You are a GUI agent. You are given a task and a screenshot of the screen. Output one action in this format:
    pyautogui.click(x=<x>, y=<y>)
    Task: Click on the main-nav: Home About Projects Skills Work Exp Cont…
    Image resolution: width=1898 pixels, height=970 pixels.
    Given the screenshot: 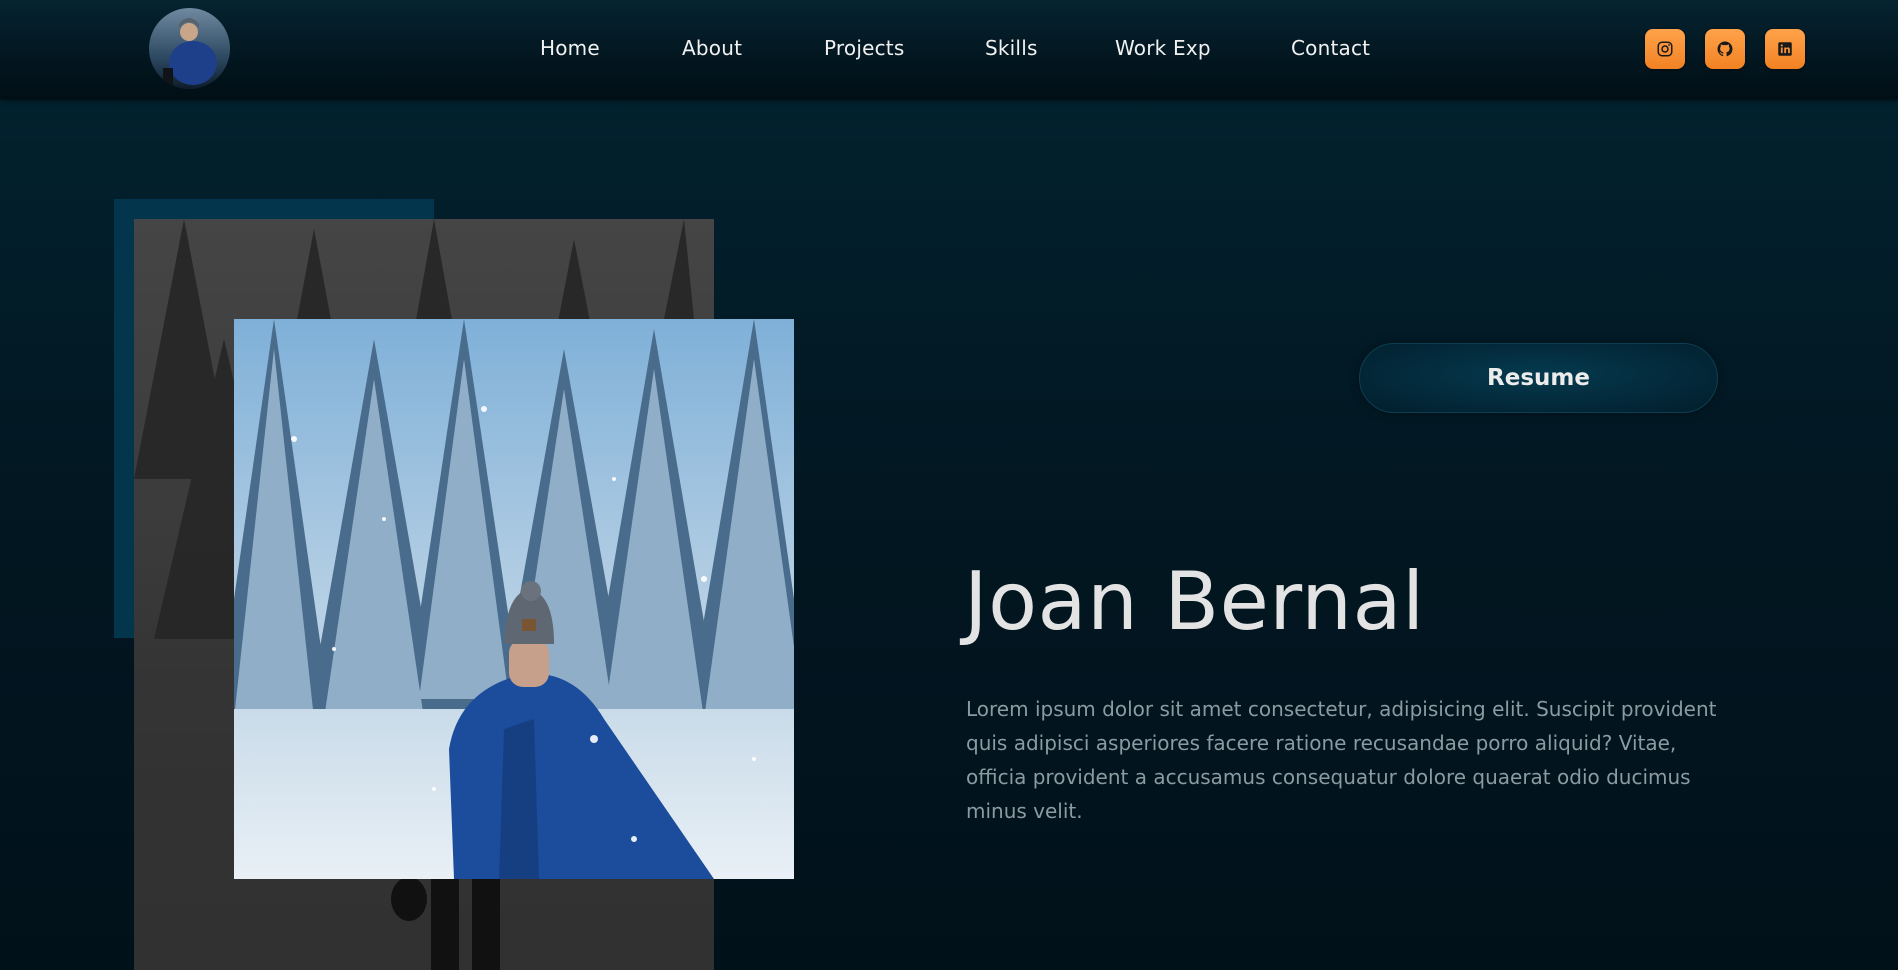 What is the action you would take?
    pyautogui.click(x=949, y=49)
    